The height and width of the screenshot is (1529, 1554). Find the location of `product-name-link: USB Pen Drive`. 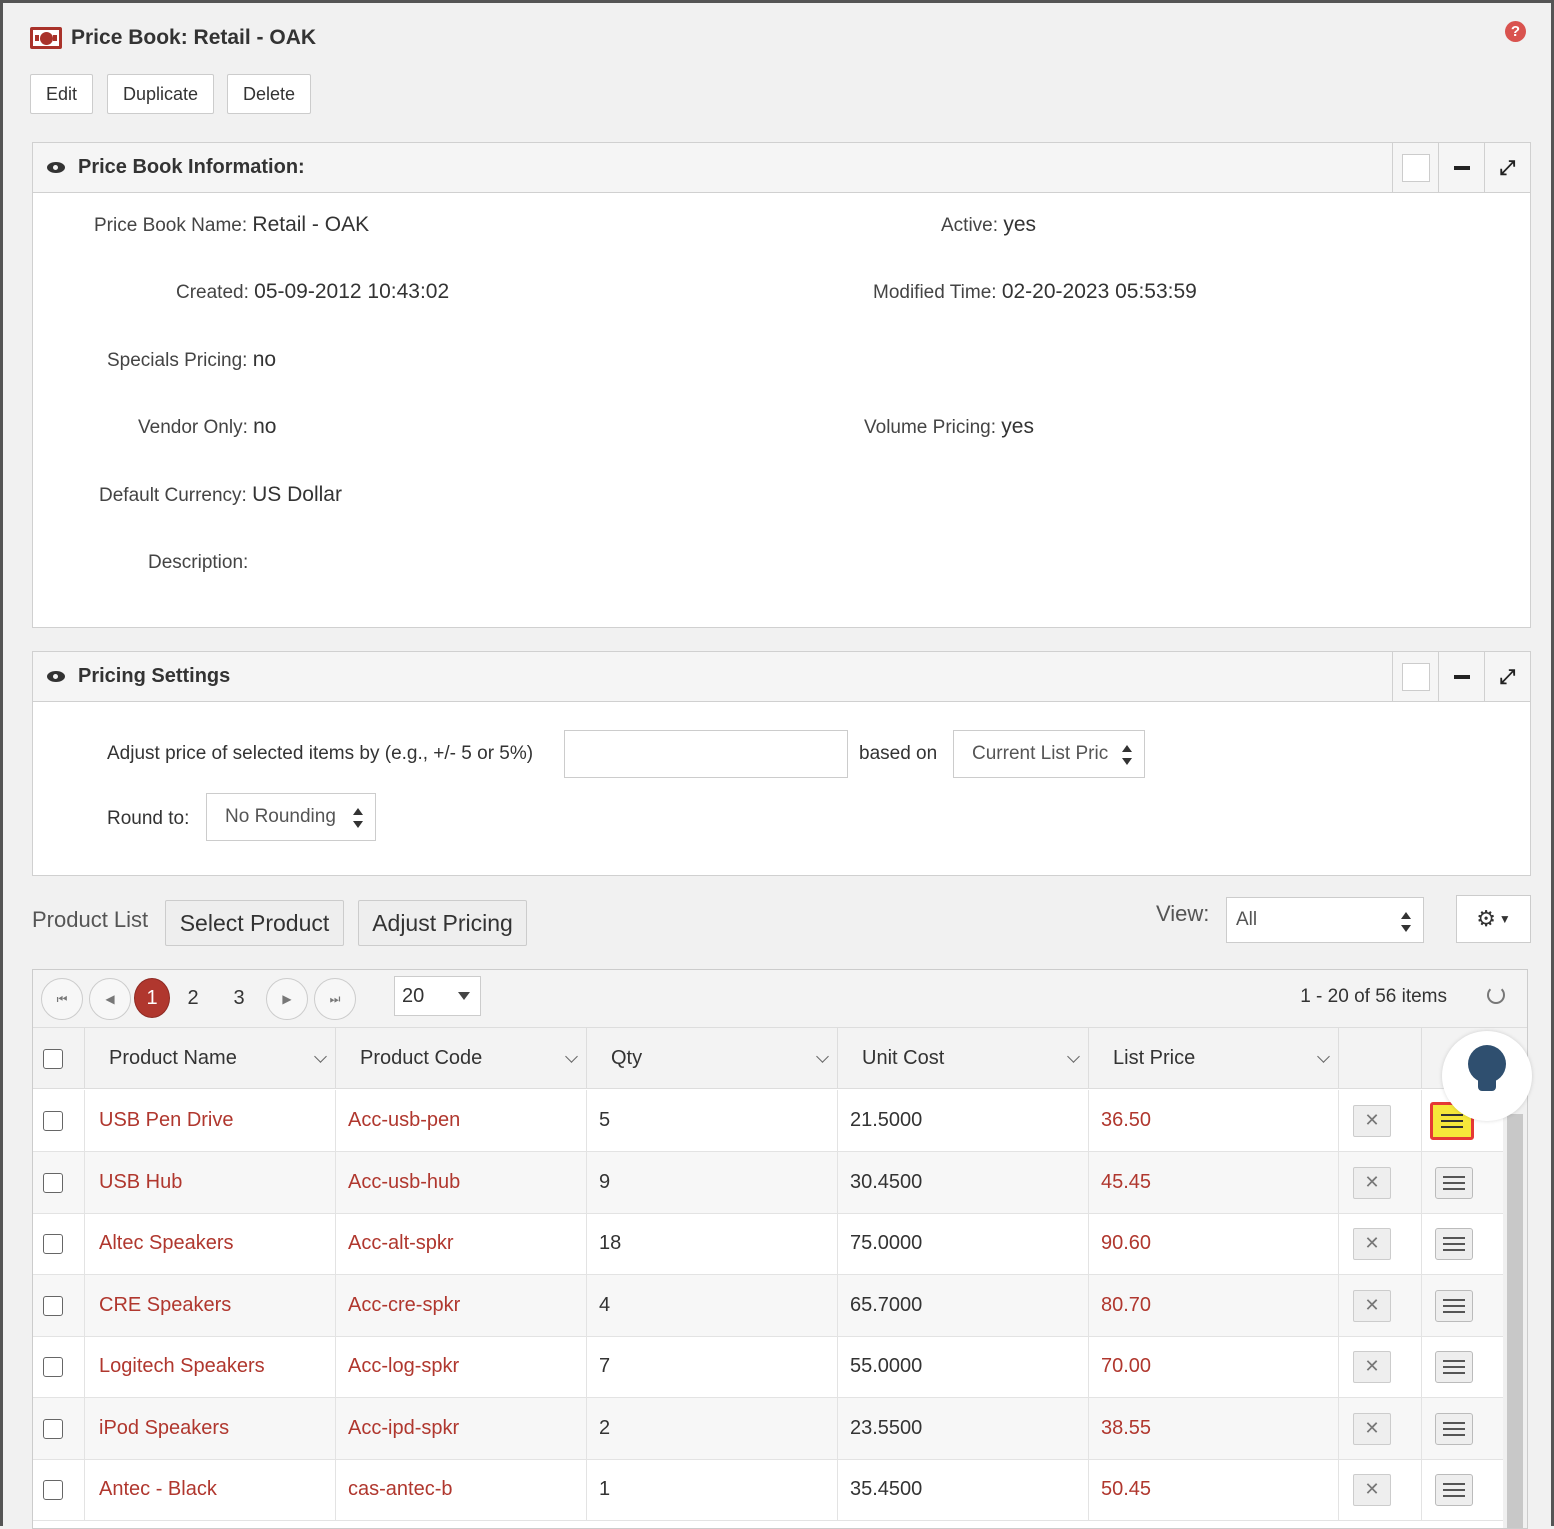

product-name-link: USB Pen Drive is located at coordinates (209, 1120).